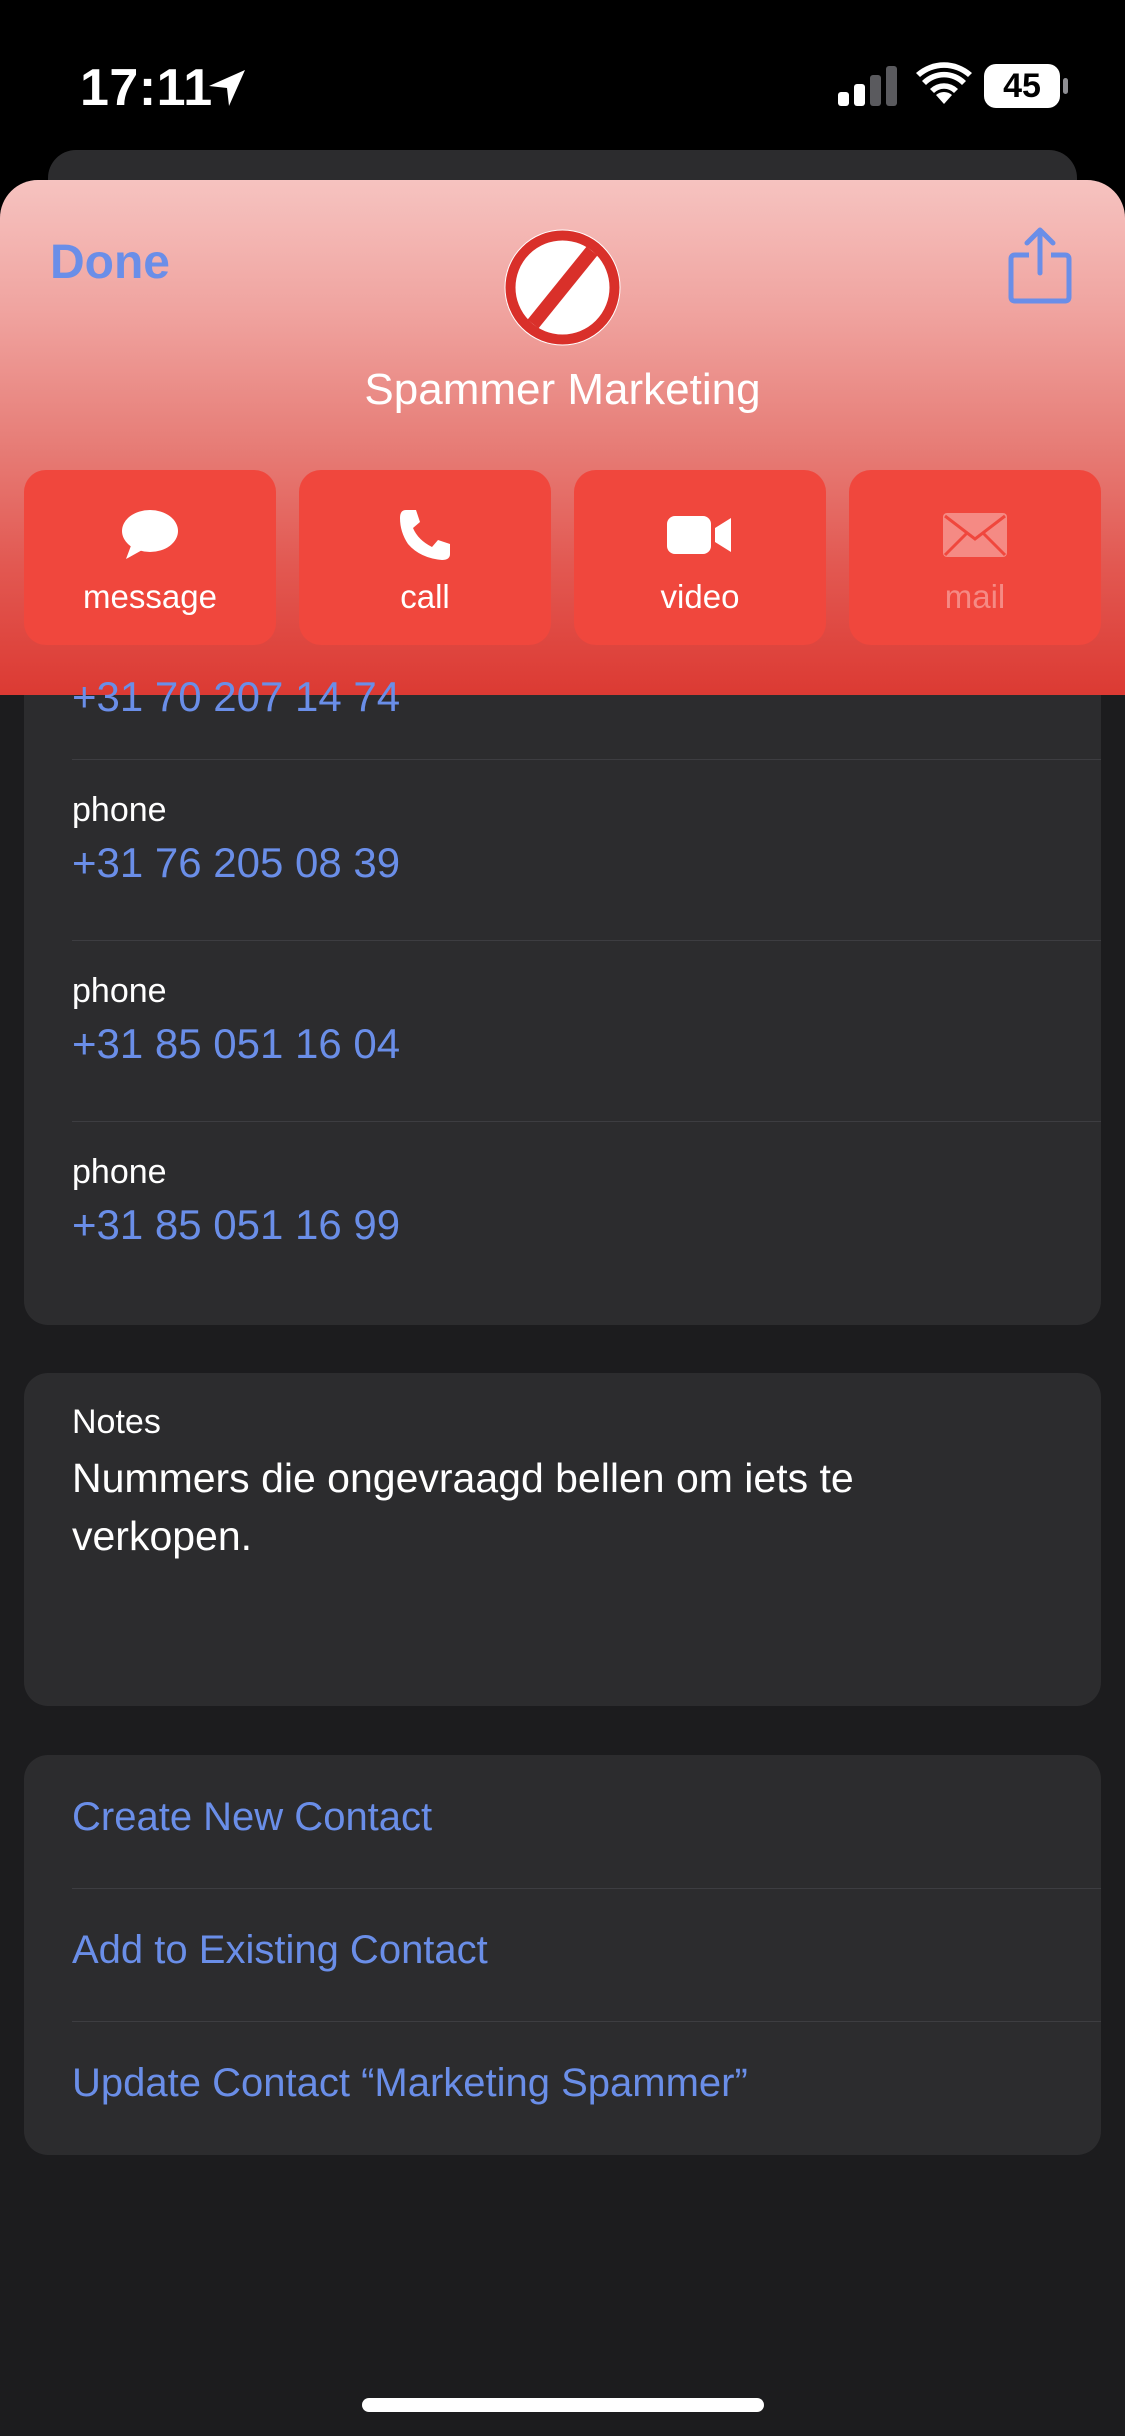 The height and width of the screenshot is (2436, 1125). I want to click on status-time: 17:11, so click(146, 88).